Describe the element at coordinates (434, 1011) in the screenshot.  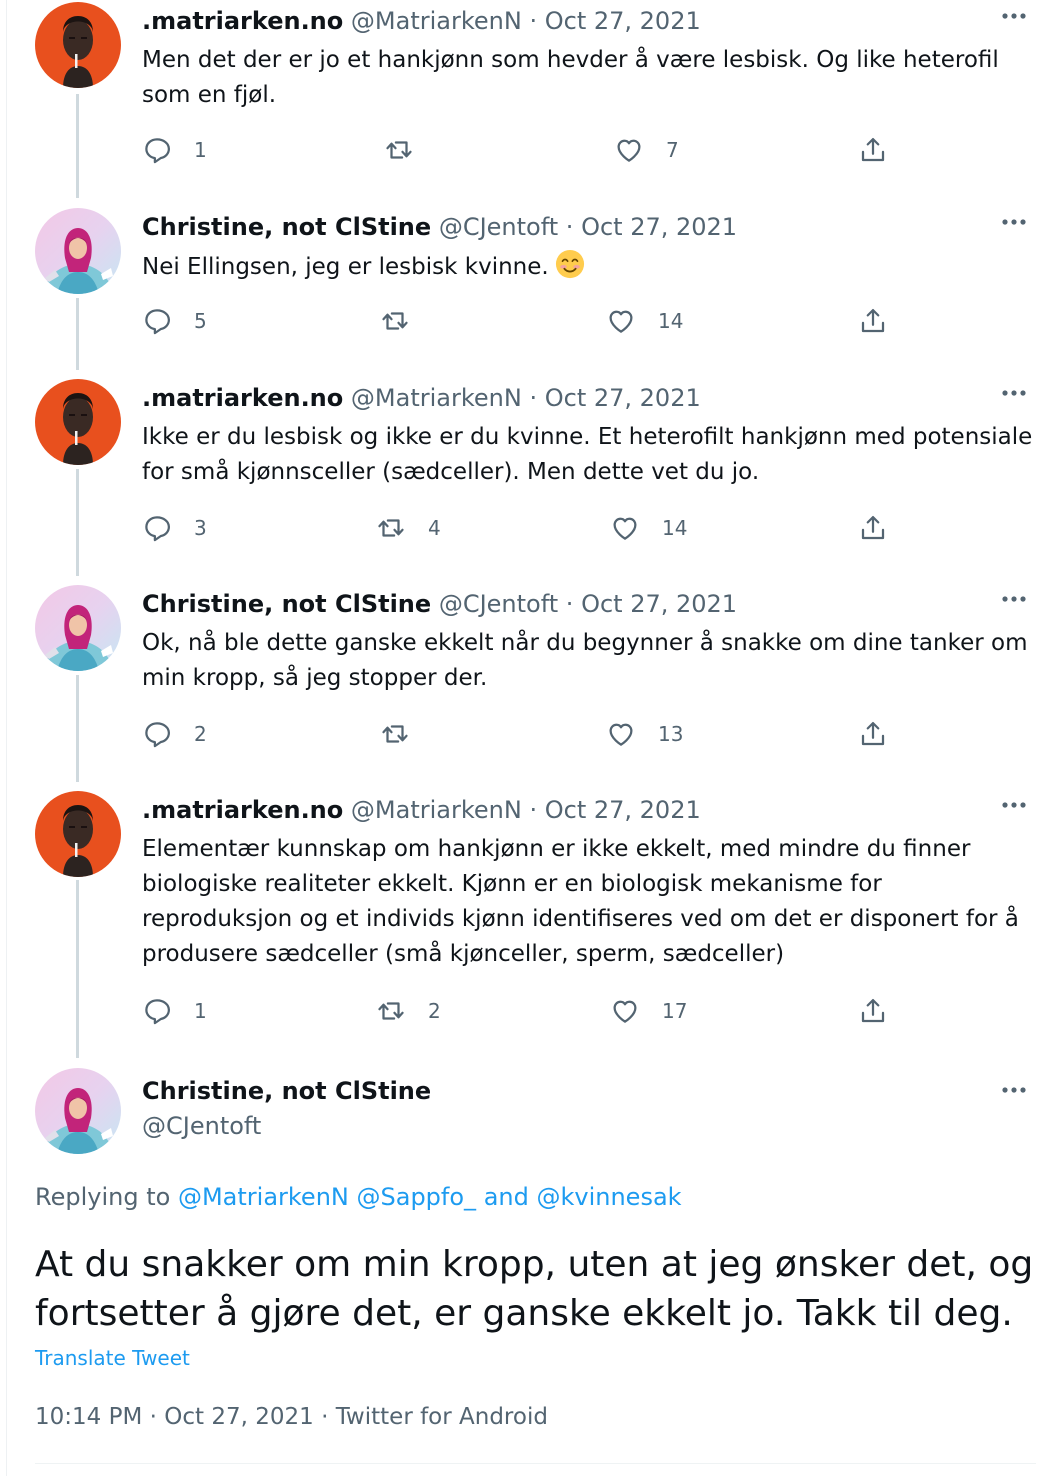
I see `retweet-count: 2` at that location.